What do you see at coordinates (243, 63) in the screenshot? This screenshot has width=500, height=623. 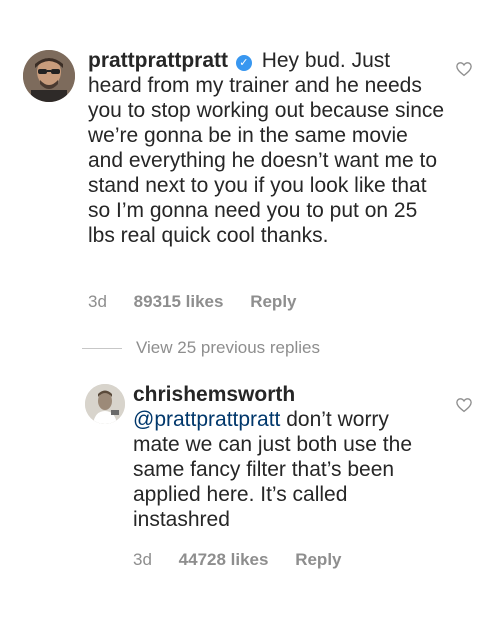 I see `verified-check-icon: ✓` at bounding box center [243, 63].